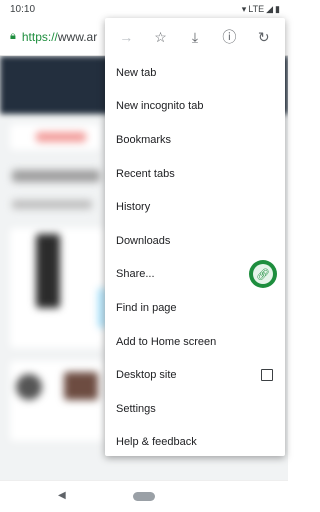 This screenshot has height=512, width=320. Describe the element at coordinates (166, 341) in the screenshot. I see `menu-item-label: Add to Home screen` at that location.